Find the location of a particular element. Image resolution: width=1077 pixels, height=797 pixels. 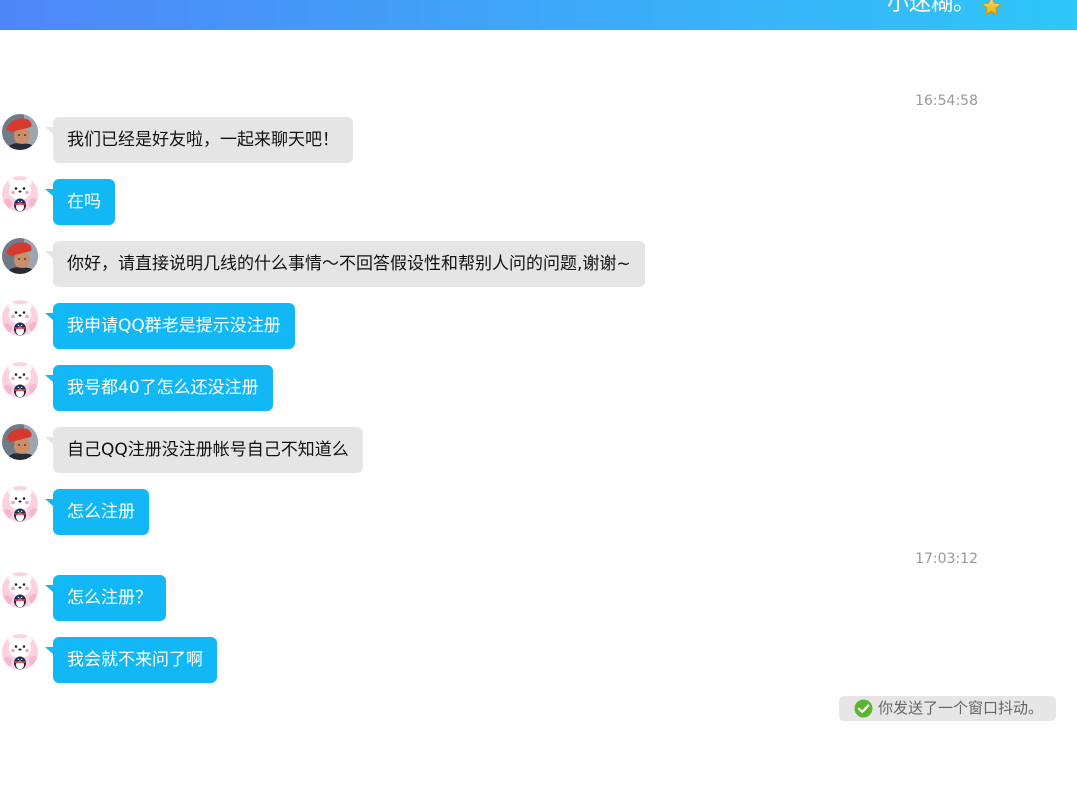

message-bubble: 我们已经是好友啦，一起来聊天吧！ is located at coordinates (199, 140).